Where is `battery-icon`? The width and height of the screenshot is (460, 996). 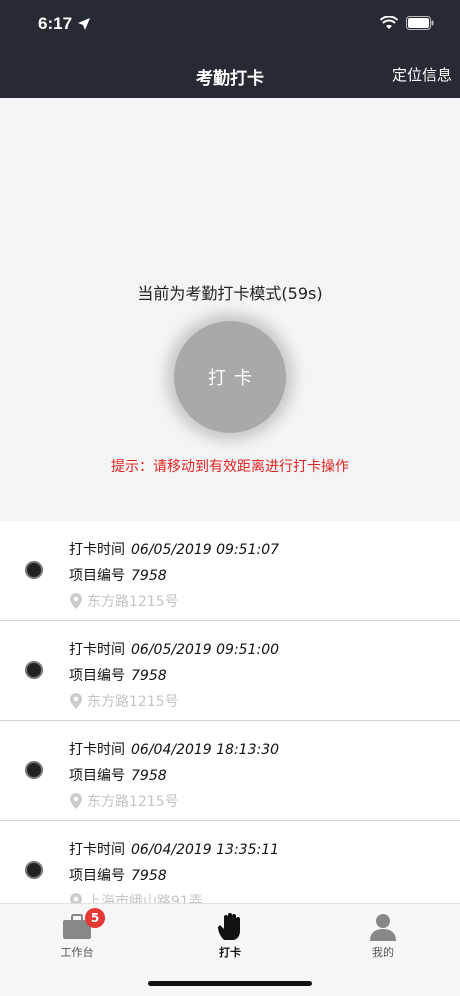
battery-icon is located at coordinates (420, 23).